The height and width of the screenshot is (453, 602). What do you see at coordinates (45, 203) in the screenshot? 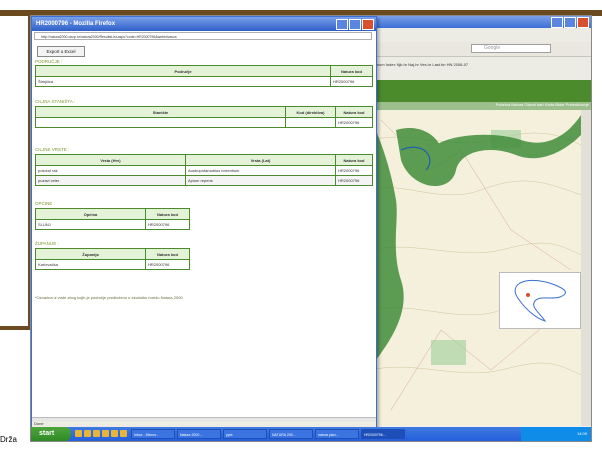
I see `section-label-opcine: OPĆINE :` at bounding box center [45, 203].